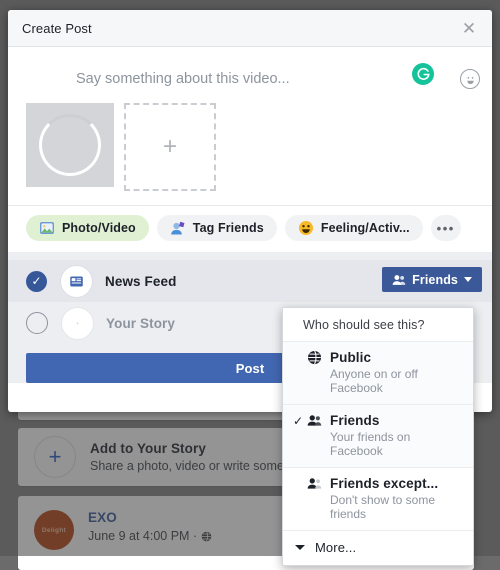 The height and width of the screenshot is (570, 500). I want to click on emoji-smiley-icon, so click(470, 79).